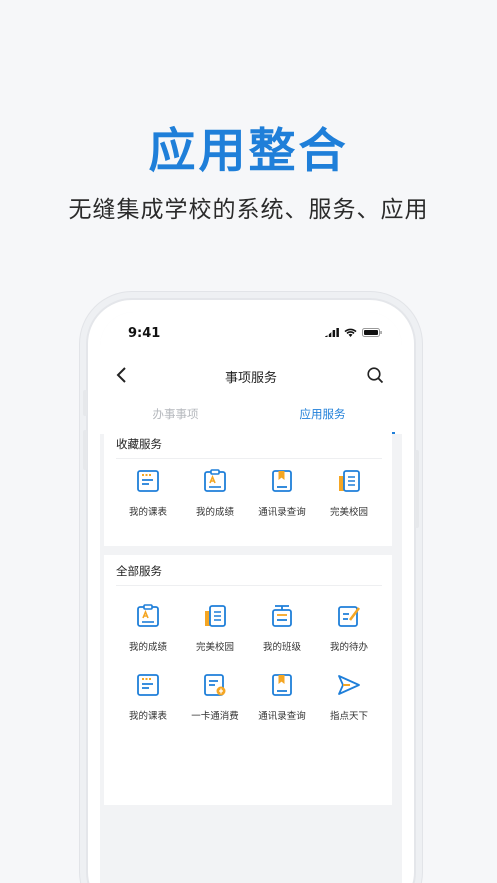 This screenshot has height=883, width=497. What do you see at coordinates (349, 697) in the screenshot?
I see `service-item: 指点天下` at bounding box center [349, 697].